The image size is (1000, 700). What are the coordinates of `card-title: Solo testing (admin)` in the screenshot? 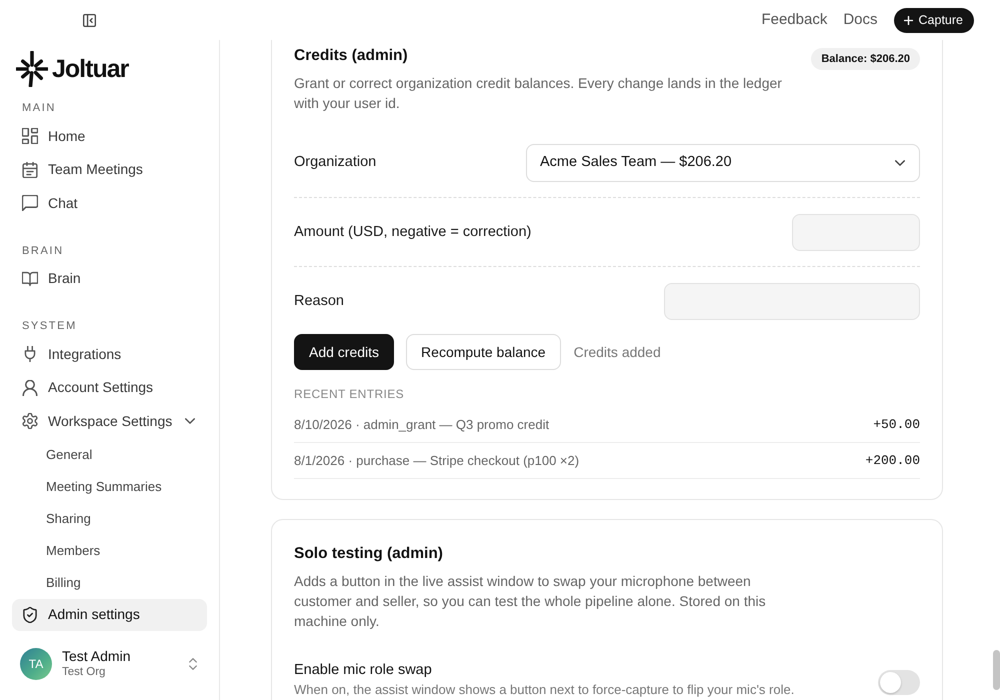 It's located at (369, 554).